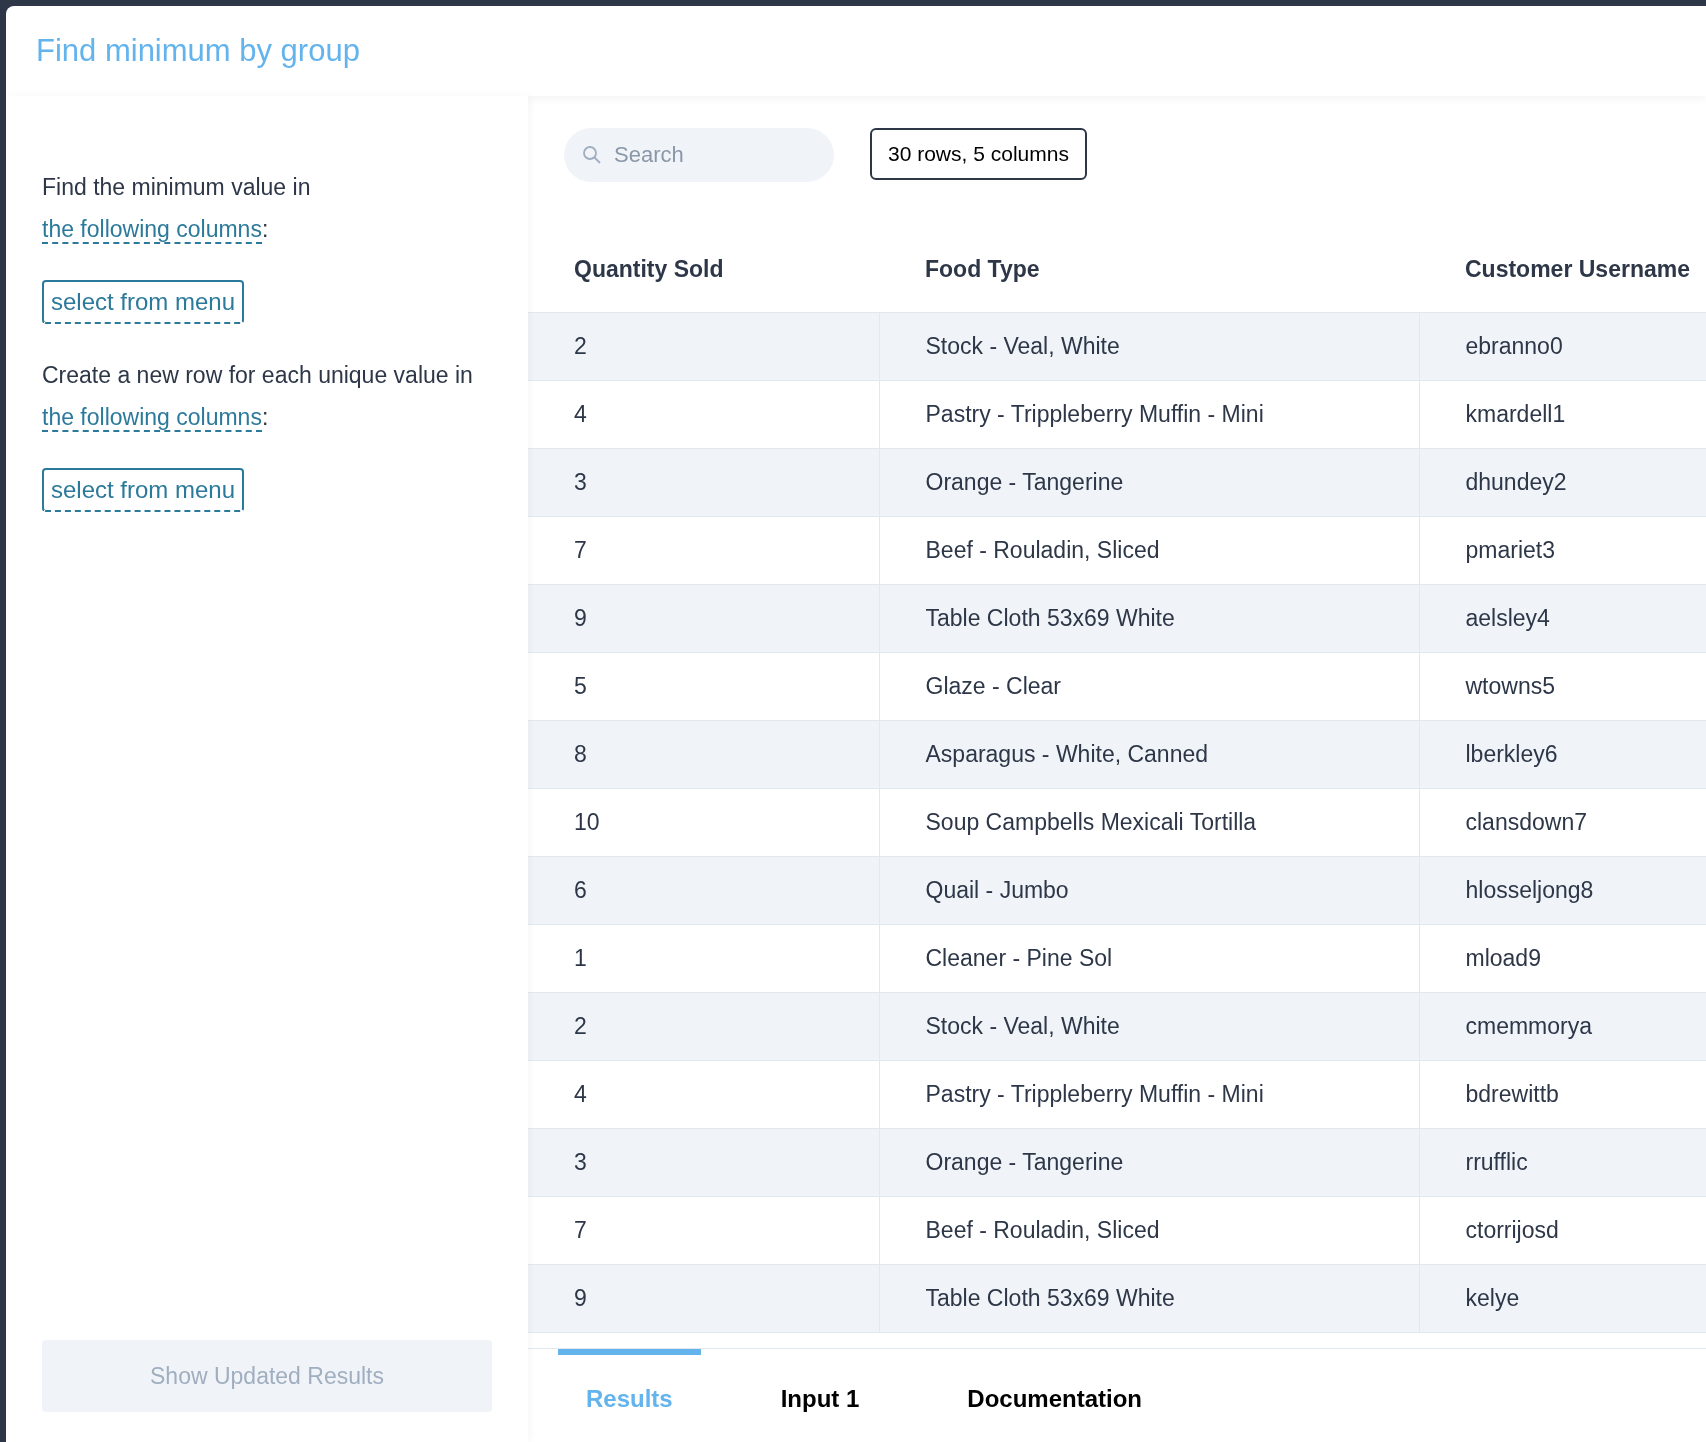  Describe the element at coordinates (177, 209) in the screenshot. I see `instruction-text: Find the minimum value in the following columns:` at that location.